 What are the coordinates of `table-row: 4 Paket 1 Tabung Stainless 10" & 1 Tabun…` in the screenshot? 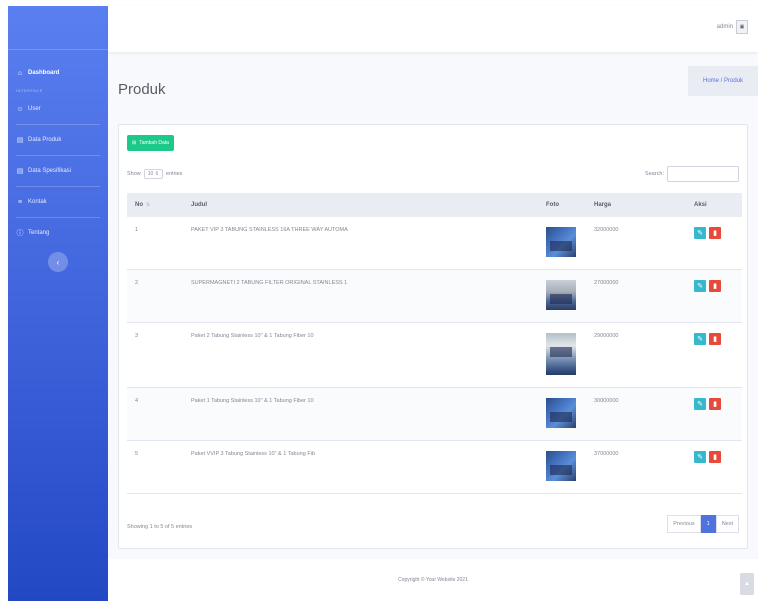 It's located at (434, 414).